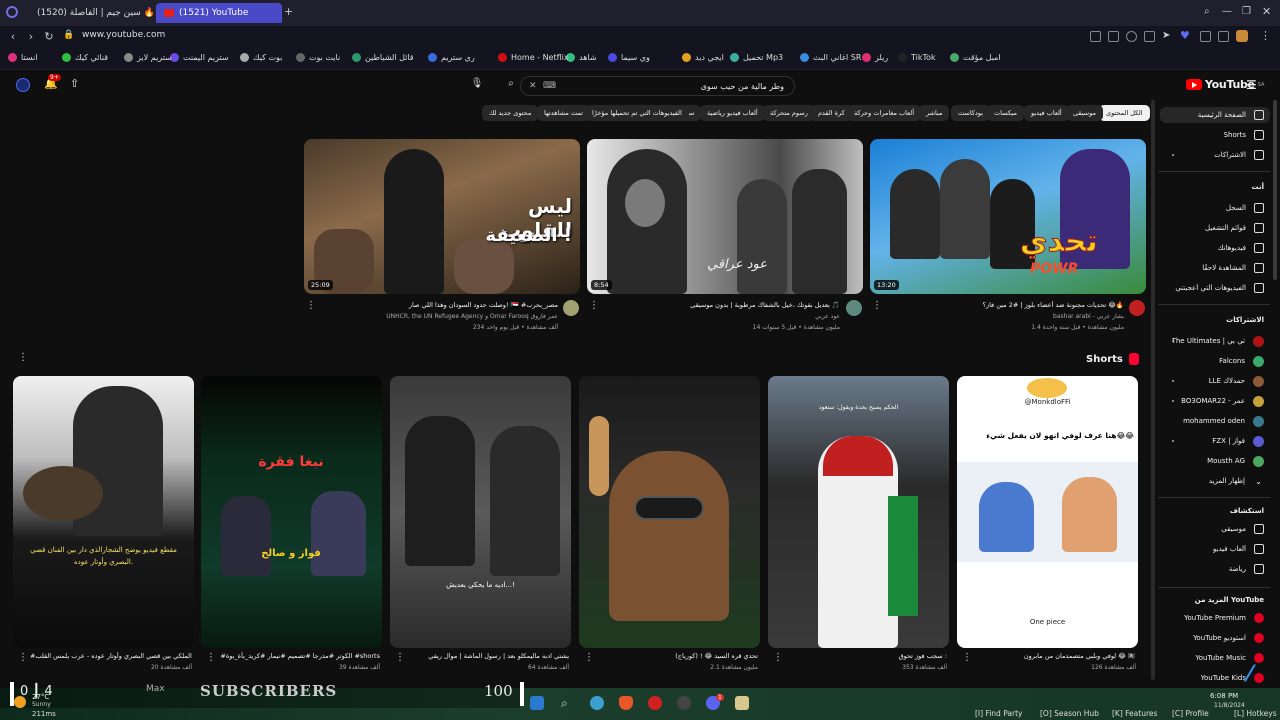 The height and width of the screenshot is (720, 1280). I want to click on filter-chip: ميكسات, so click(1005, 113).